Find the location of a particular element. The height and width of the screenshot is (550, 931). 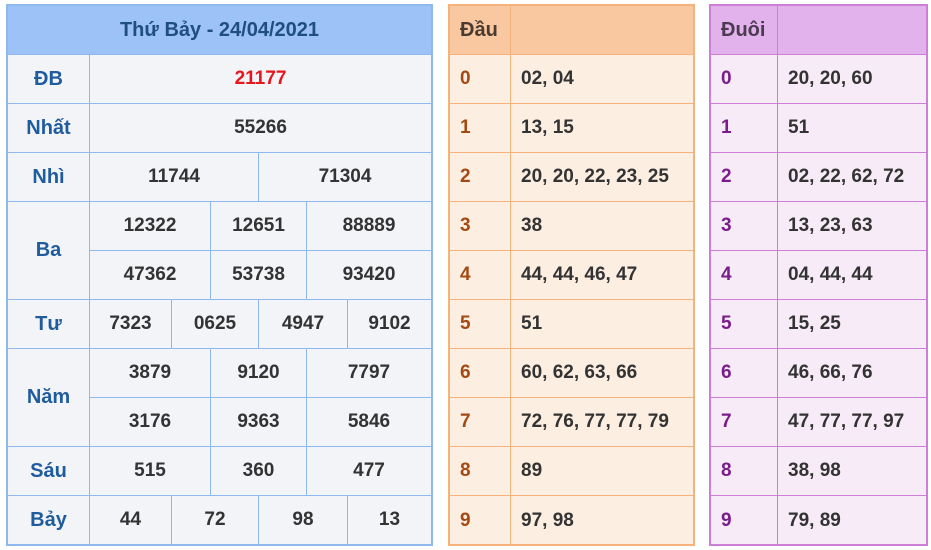

prize-label-bay: Bảy is located at coordinates (49, 520).